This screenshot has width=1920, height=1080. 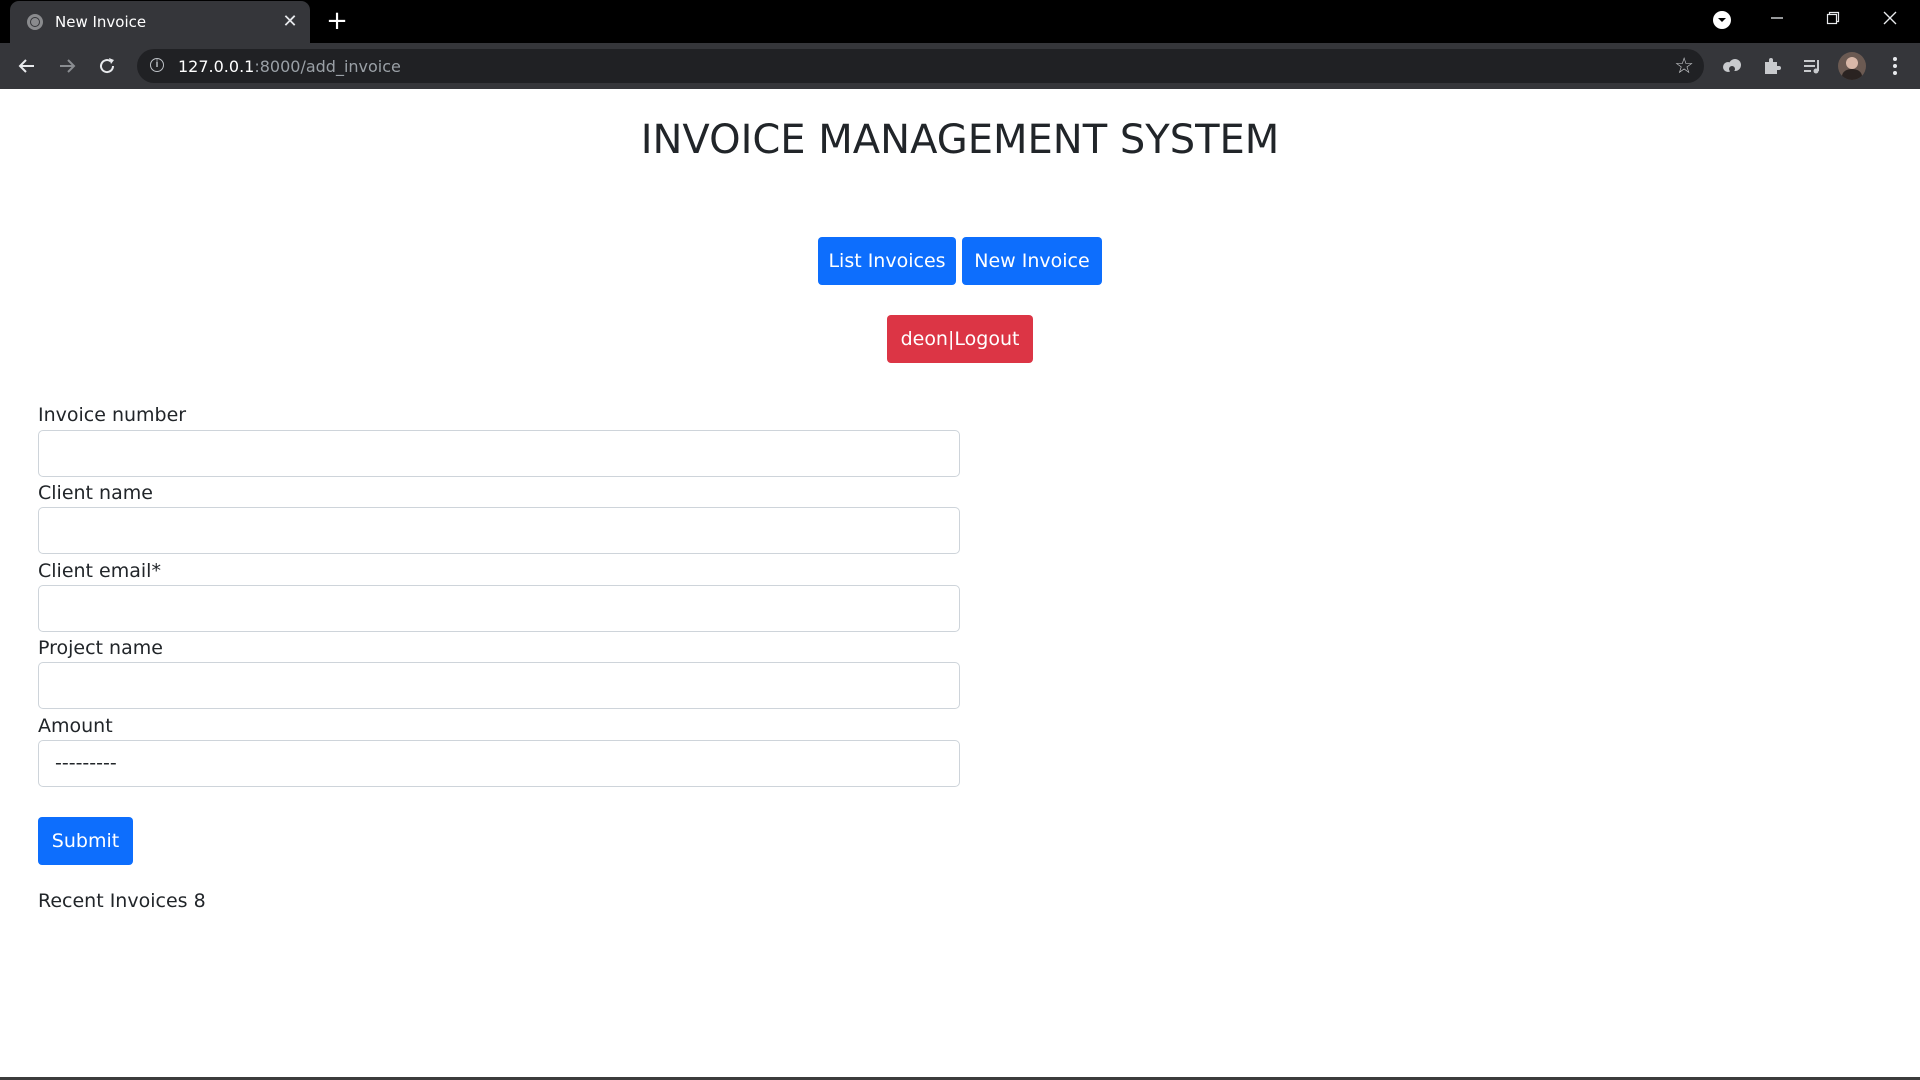 What do you see at coordinates (499, 453) in the screenshot?
I see `invoice-number-input` at bounding box center [499, 453].